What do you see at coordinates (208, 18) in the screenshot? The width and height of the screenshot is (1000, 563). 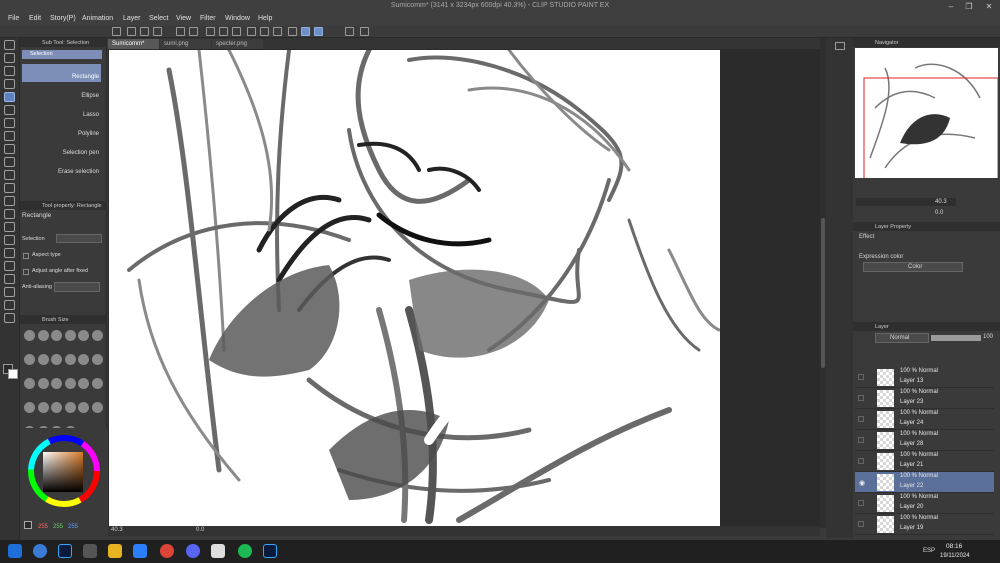 I see `menu-filter: Filter` at bounding box center [208, 18].